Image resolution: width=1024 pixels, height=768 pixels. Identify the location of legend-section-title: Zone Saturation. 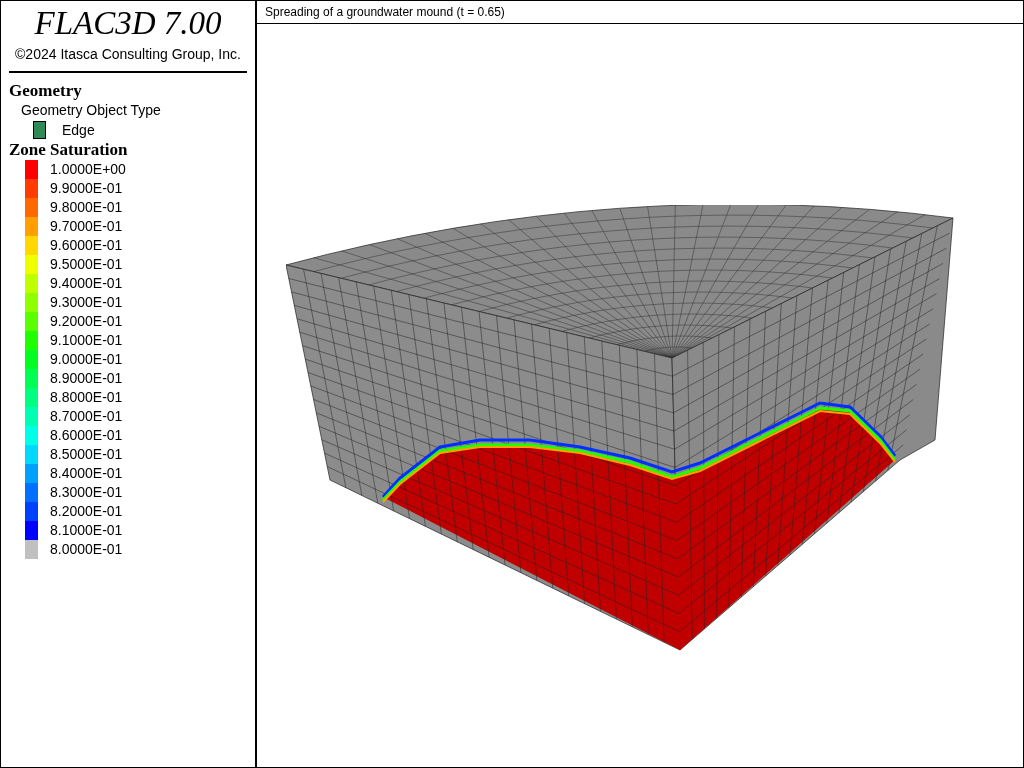
(69, 150).